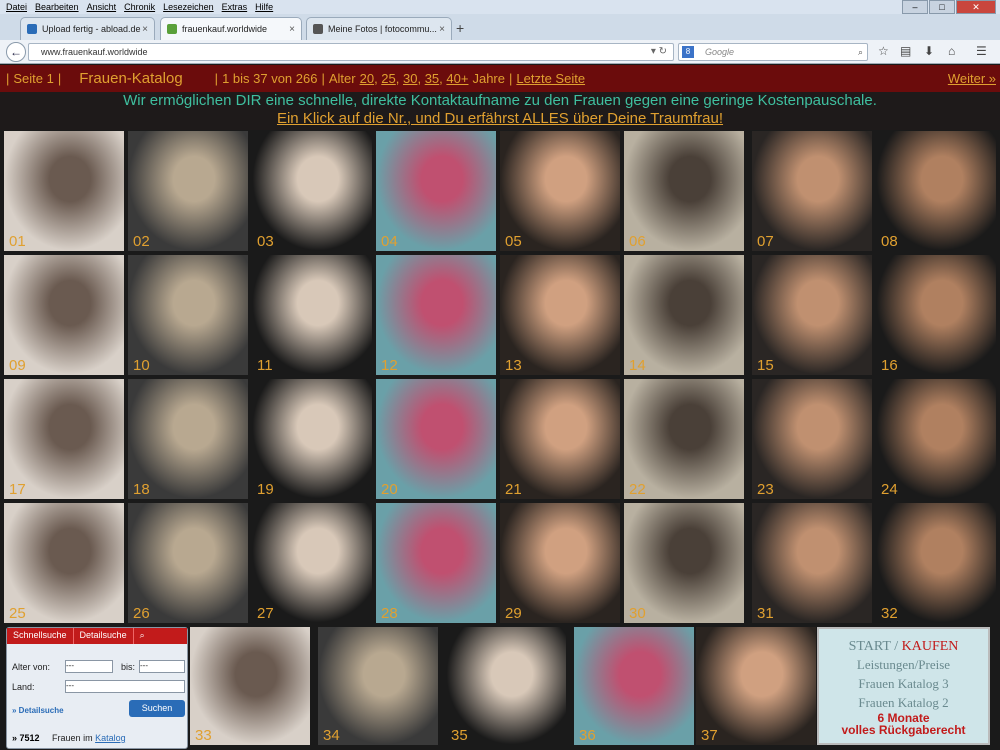 The width and height of the screenshot is (1000, 750). I want to click on photo-number: 02, so click(141, 241).